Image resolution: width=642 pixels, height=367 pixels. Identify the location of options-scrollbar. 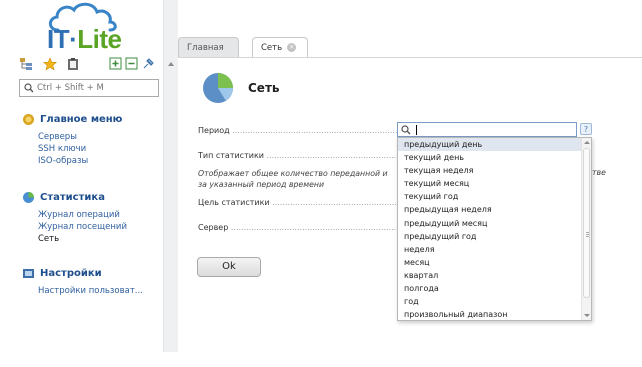
(586, 229).